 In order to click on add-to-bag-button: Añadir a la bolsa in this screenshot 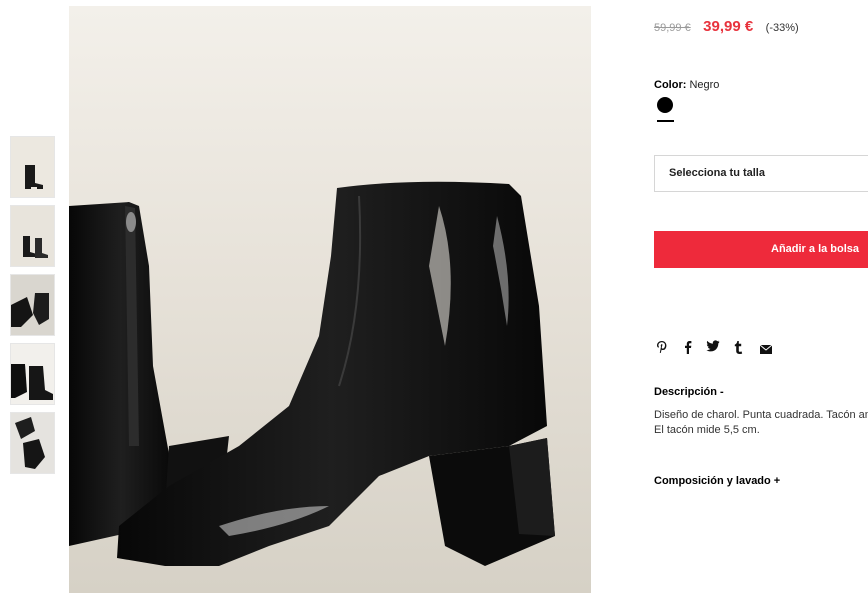, I will do `click(761, 249)`.